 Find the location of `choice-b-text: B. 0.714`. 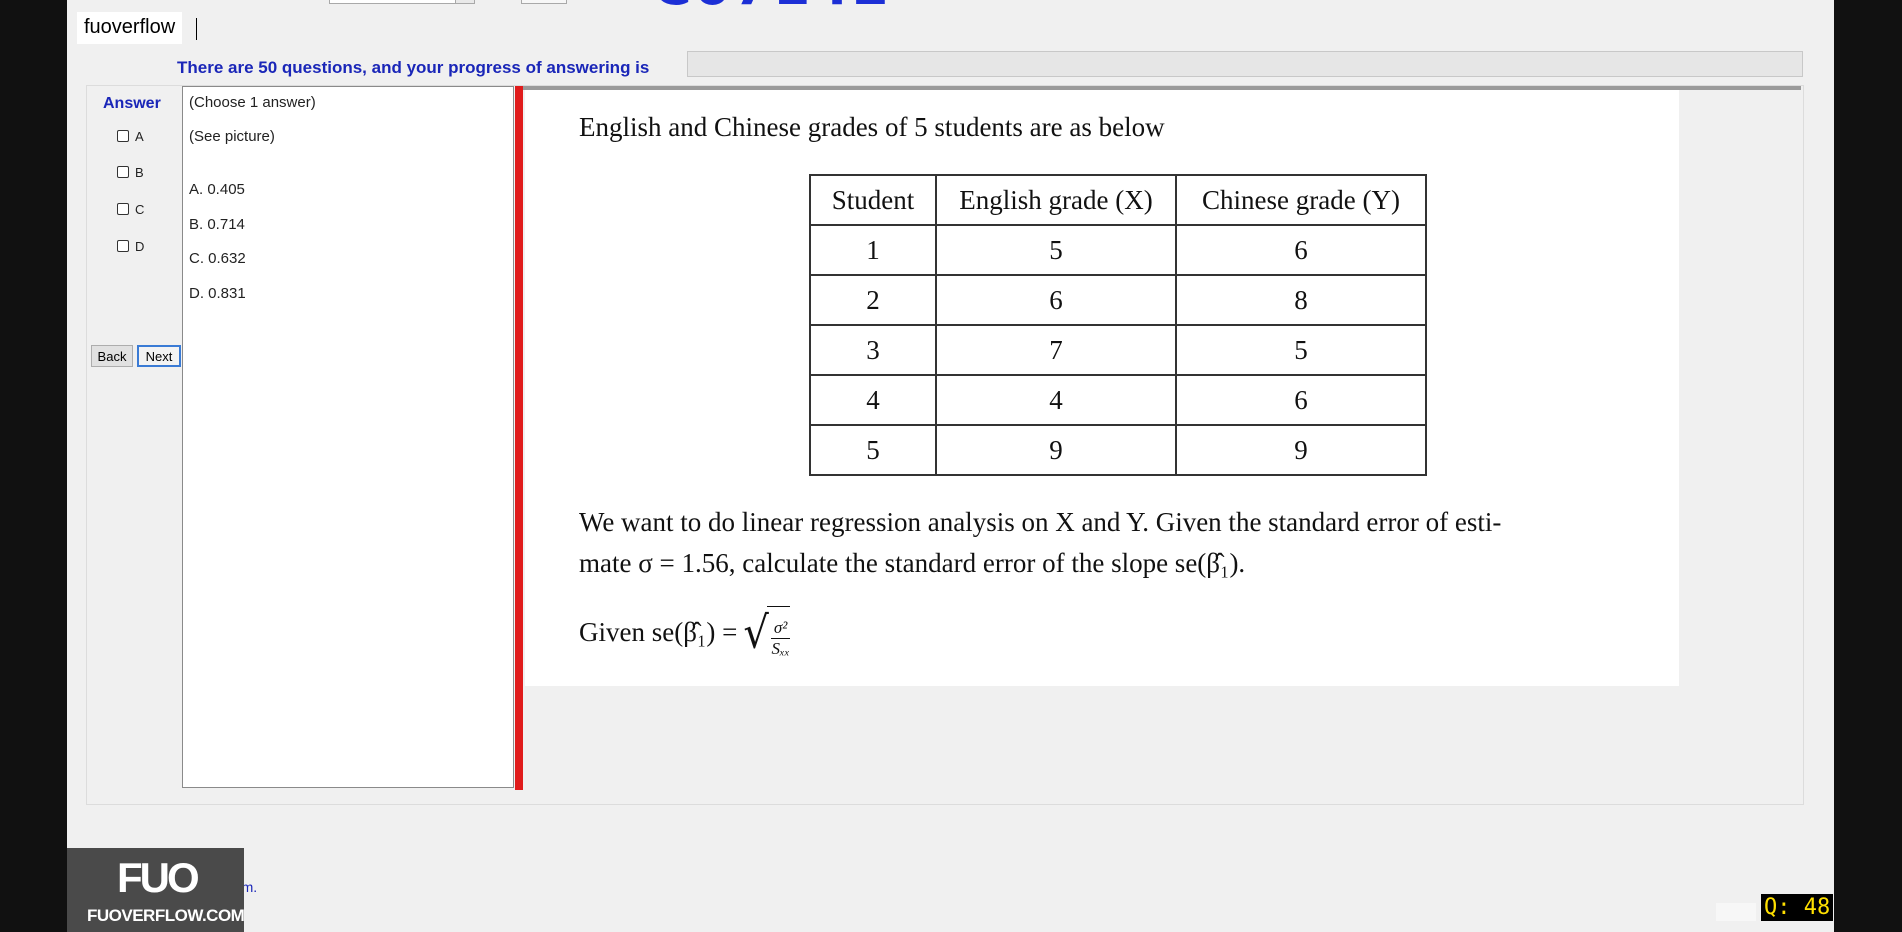

choice-b-text: B. 0.714 is located at coordinates (217, 224).